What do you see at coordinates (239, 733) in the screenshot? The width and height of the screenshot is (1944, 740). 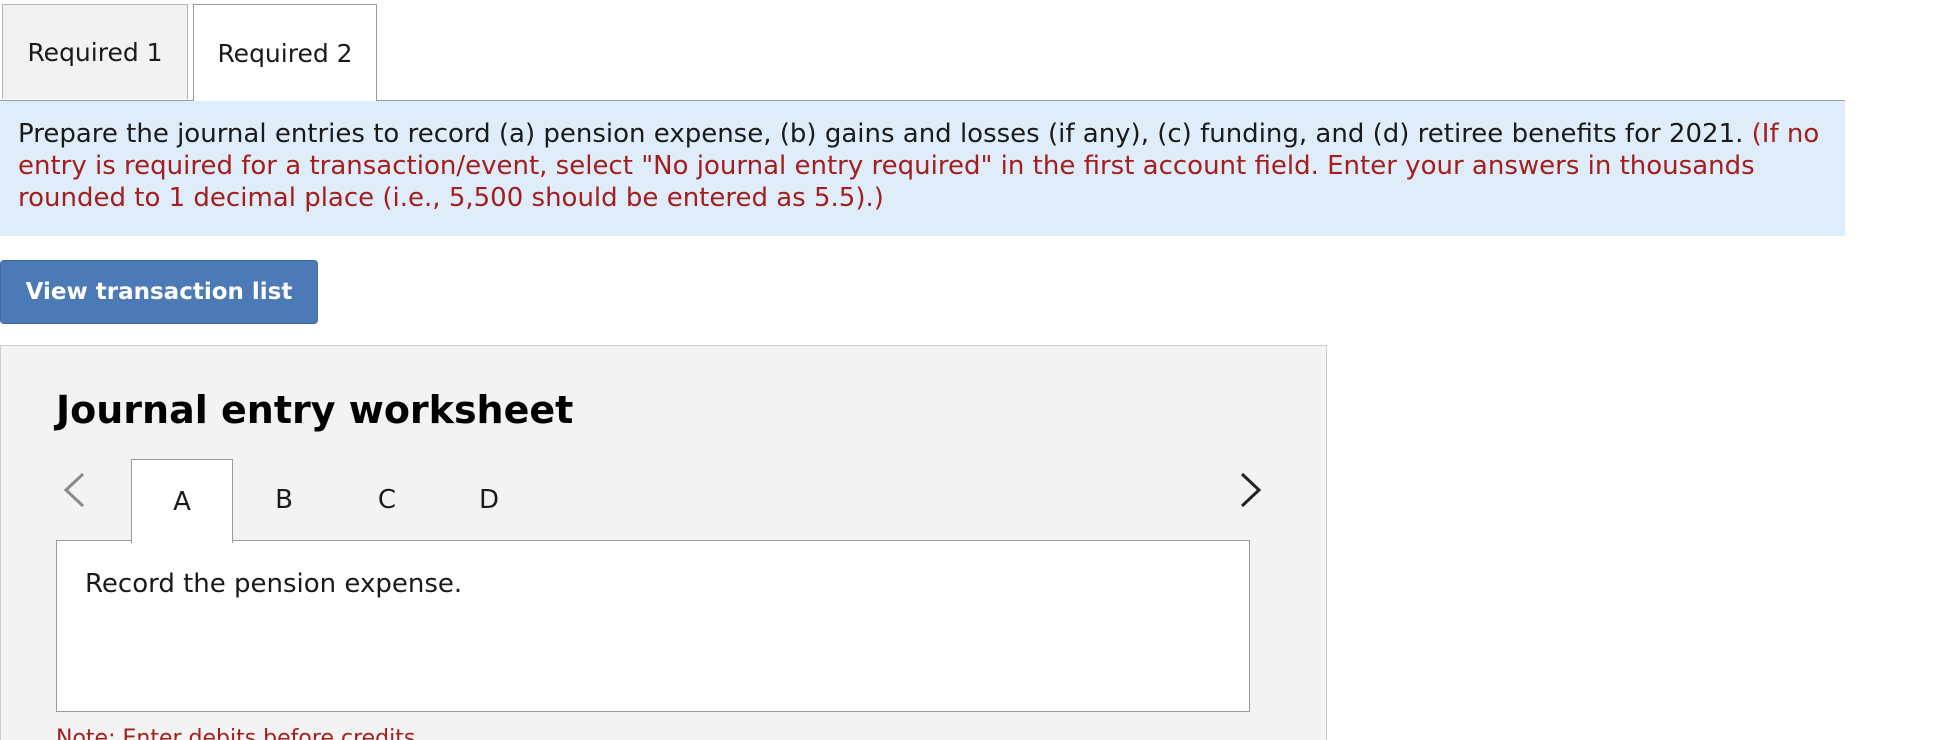 I see `debit-credit-note: Note: Enter debits before credits.` at bounding box center [239, 733].